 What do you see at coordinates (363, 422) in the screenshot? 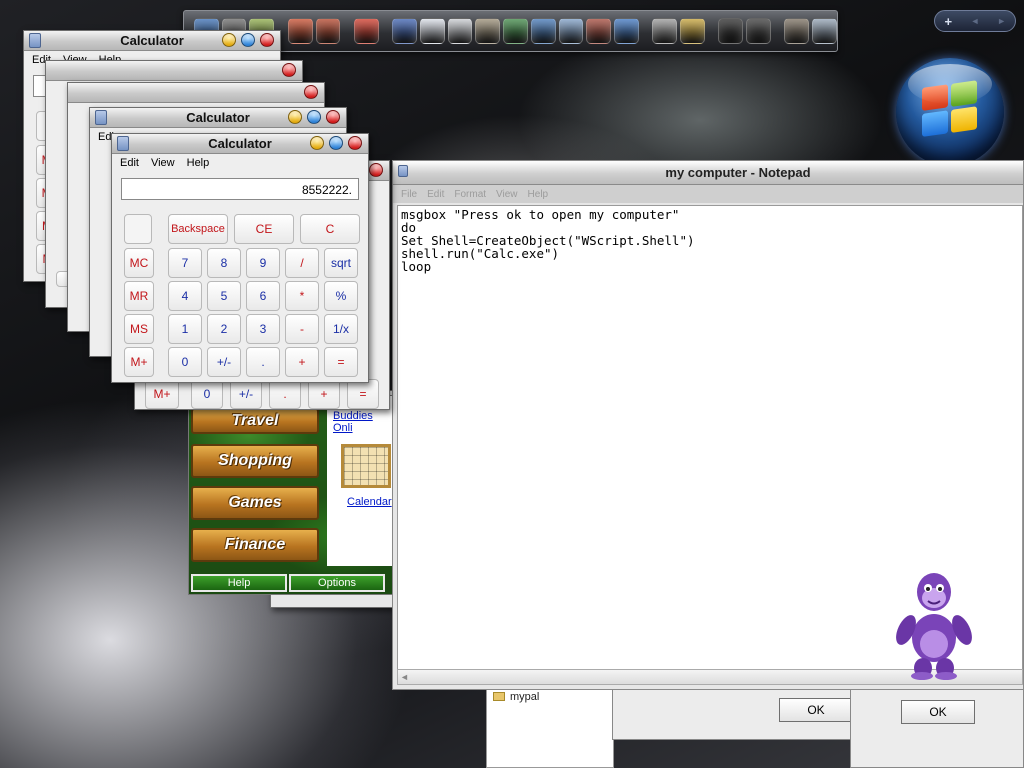
I see `buddies-online-link: Buddies Onli` at bounding box center [363, 422].